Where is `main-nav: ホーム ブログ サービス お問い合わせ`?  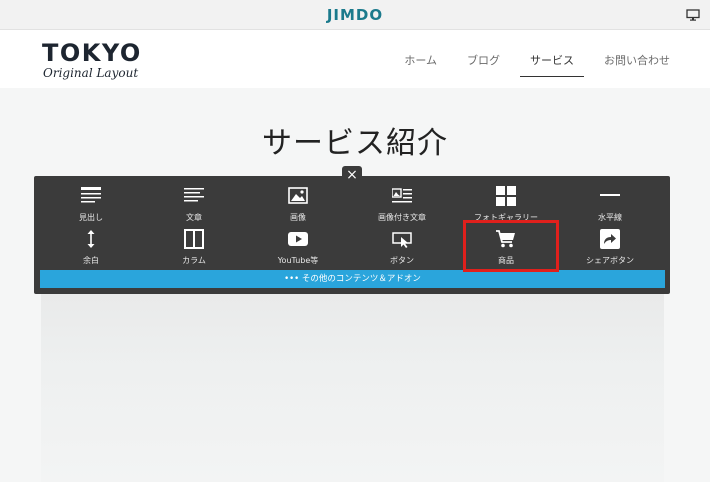
main-nav: ホーム ブログ サービス お問い合わせ is located at coordinates (532, 62).